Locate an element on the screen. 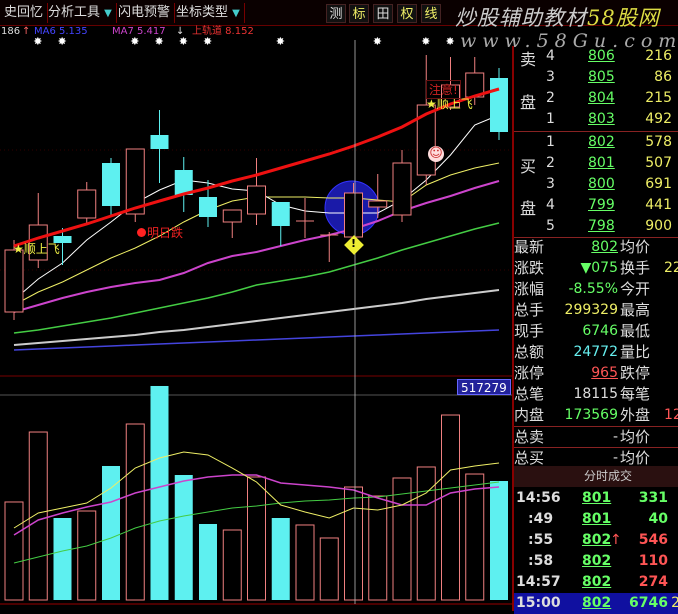 Image resolution: width=678 pixels, height=614 pixels. tick-row: :55 802 ↑ 546 is located at coordinates (596, 540).